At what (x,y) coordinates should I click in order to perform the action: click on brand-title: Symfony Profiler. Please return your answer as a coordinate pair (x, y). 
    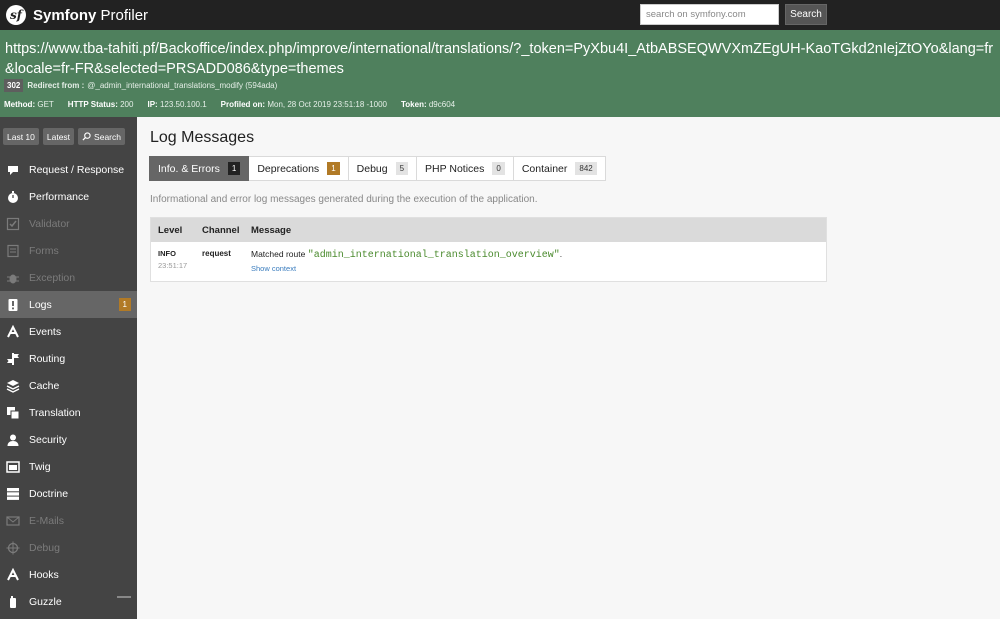
    Looking at the image, I should click on (91, 15).